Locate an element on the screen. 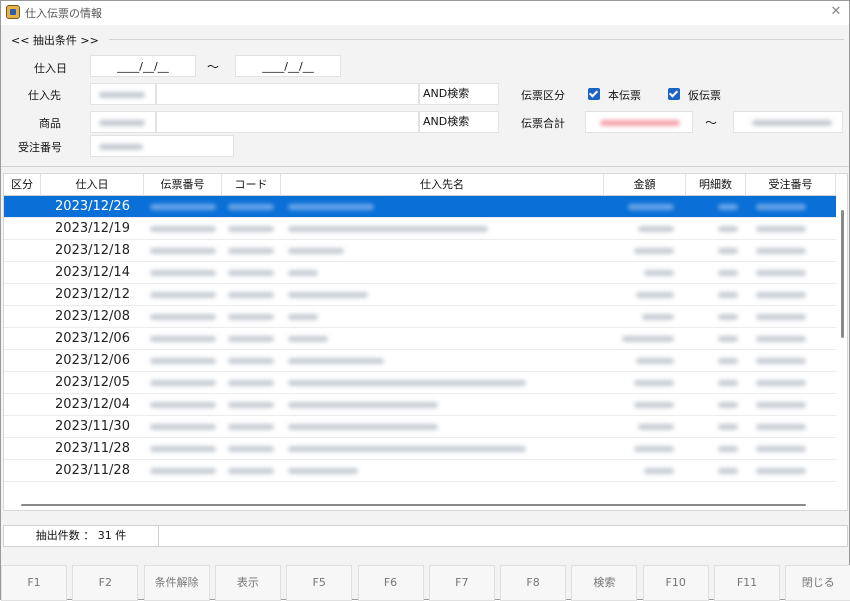  table-row: 2023/12/18 is located at coordinates (420, 251).